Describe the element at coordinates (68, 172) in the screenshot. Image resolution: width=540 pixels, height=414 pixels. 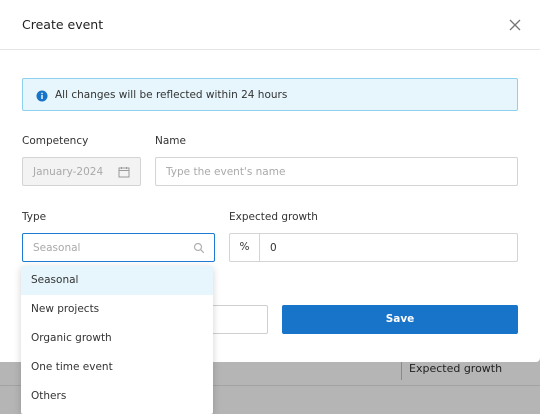
I see `competency-value: January-2024` at that location.